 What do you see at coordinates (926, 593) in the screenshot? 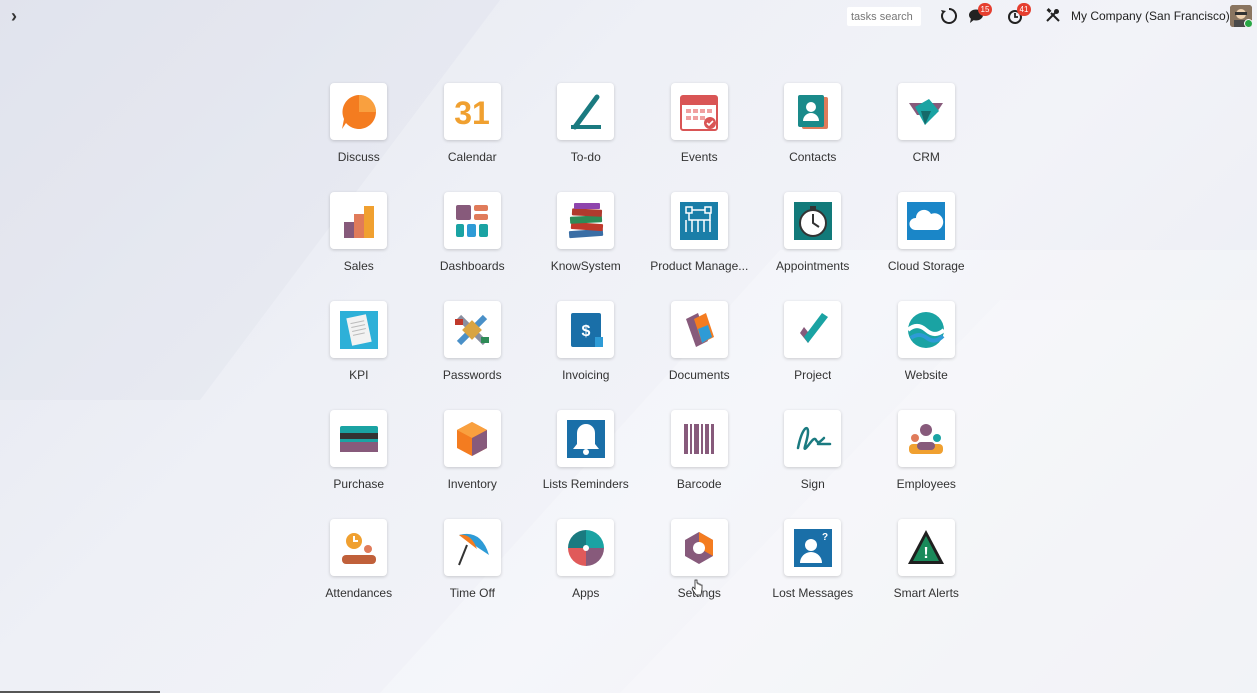
I see `app-label: Smart Alerts` at bounding box center [926, 593].